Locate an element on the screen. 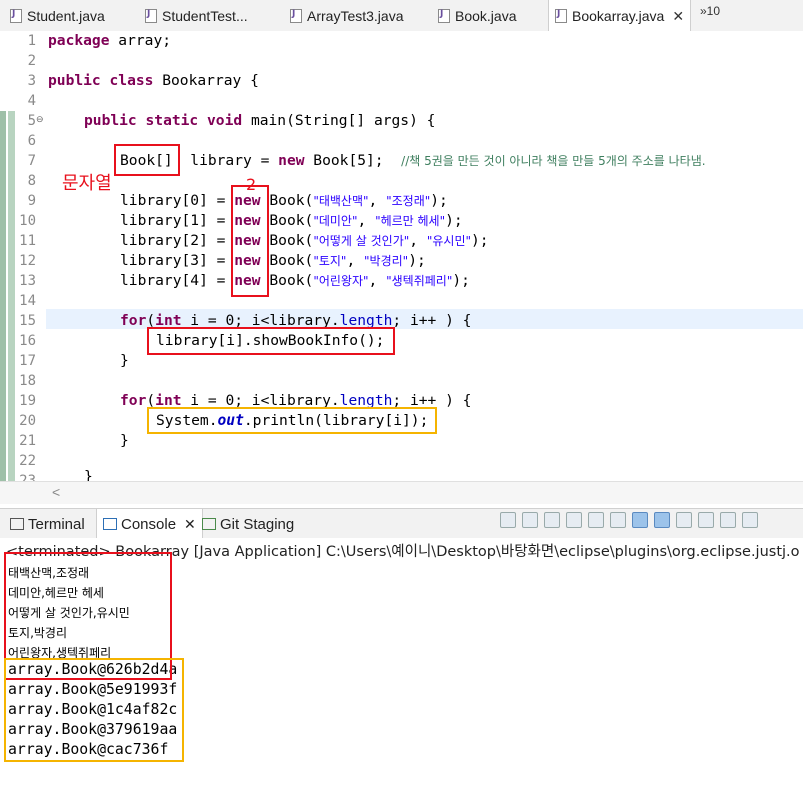 The height and width of the screenshot is (807, 803). tab-overflow-button: »10 is located at coordinates (710, 11).